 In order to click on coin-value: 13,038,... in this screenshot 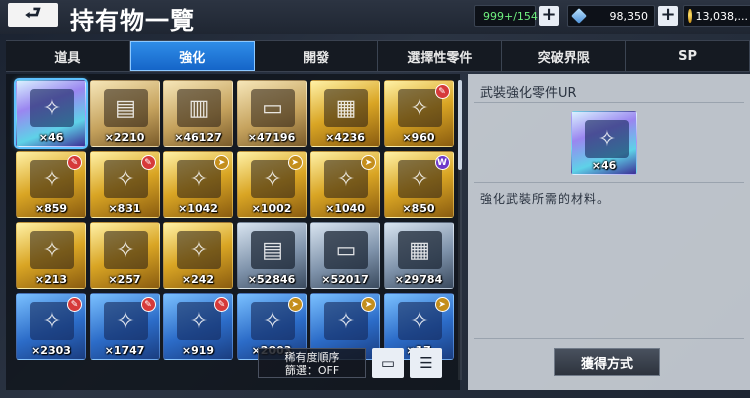, I will do `click(721, 16)`.